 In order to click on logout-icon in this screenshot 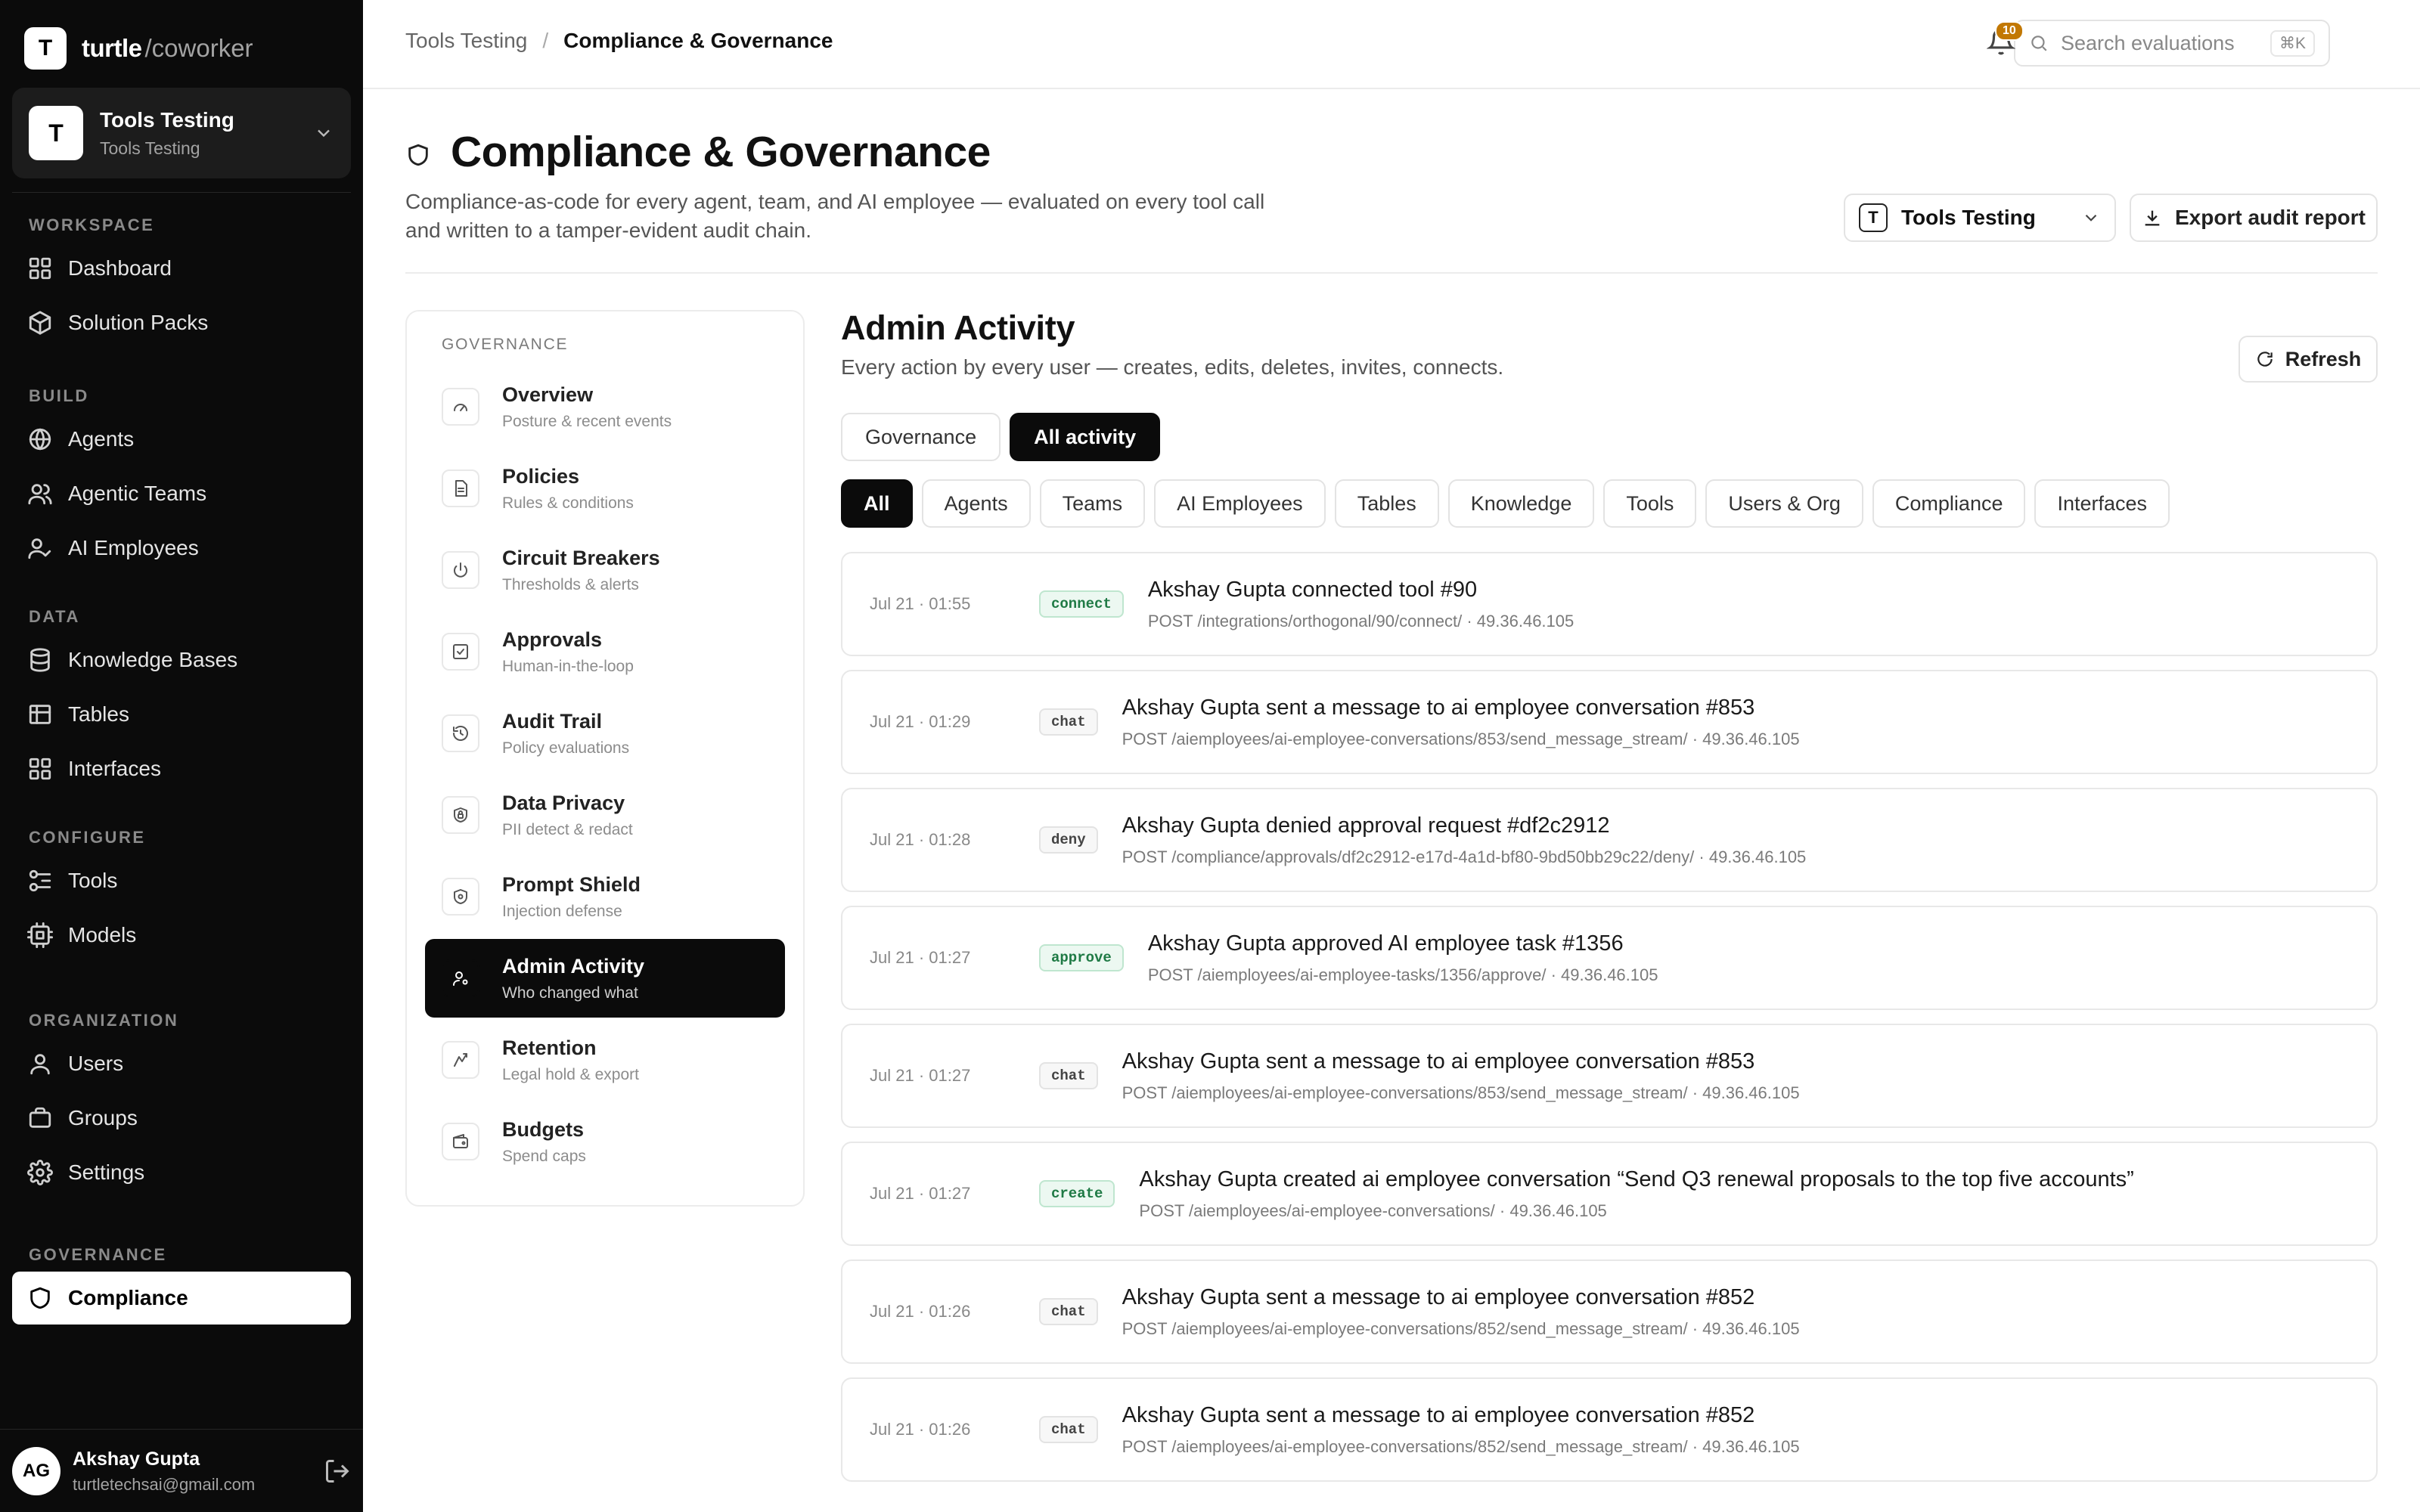, I will do `click(337, 1471)`.